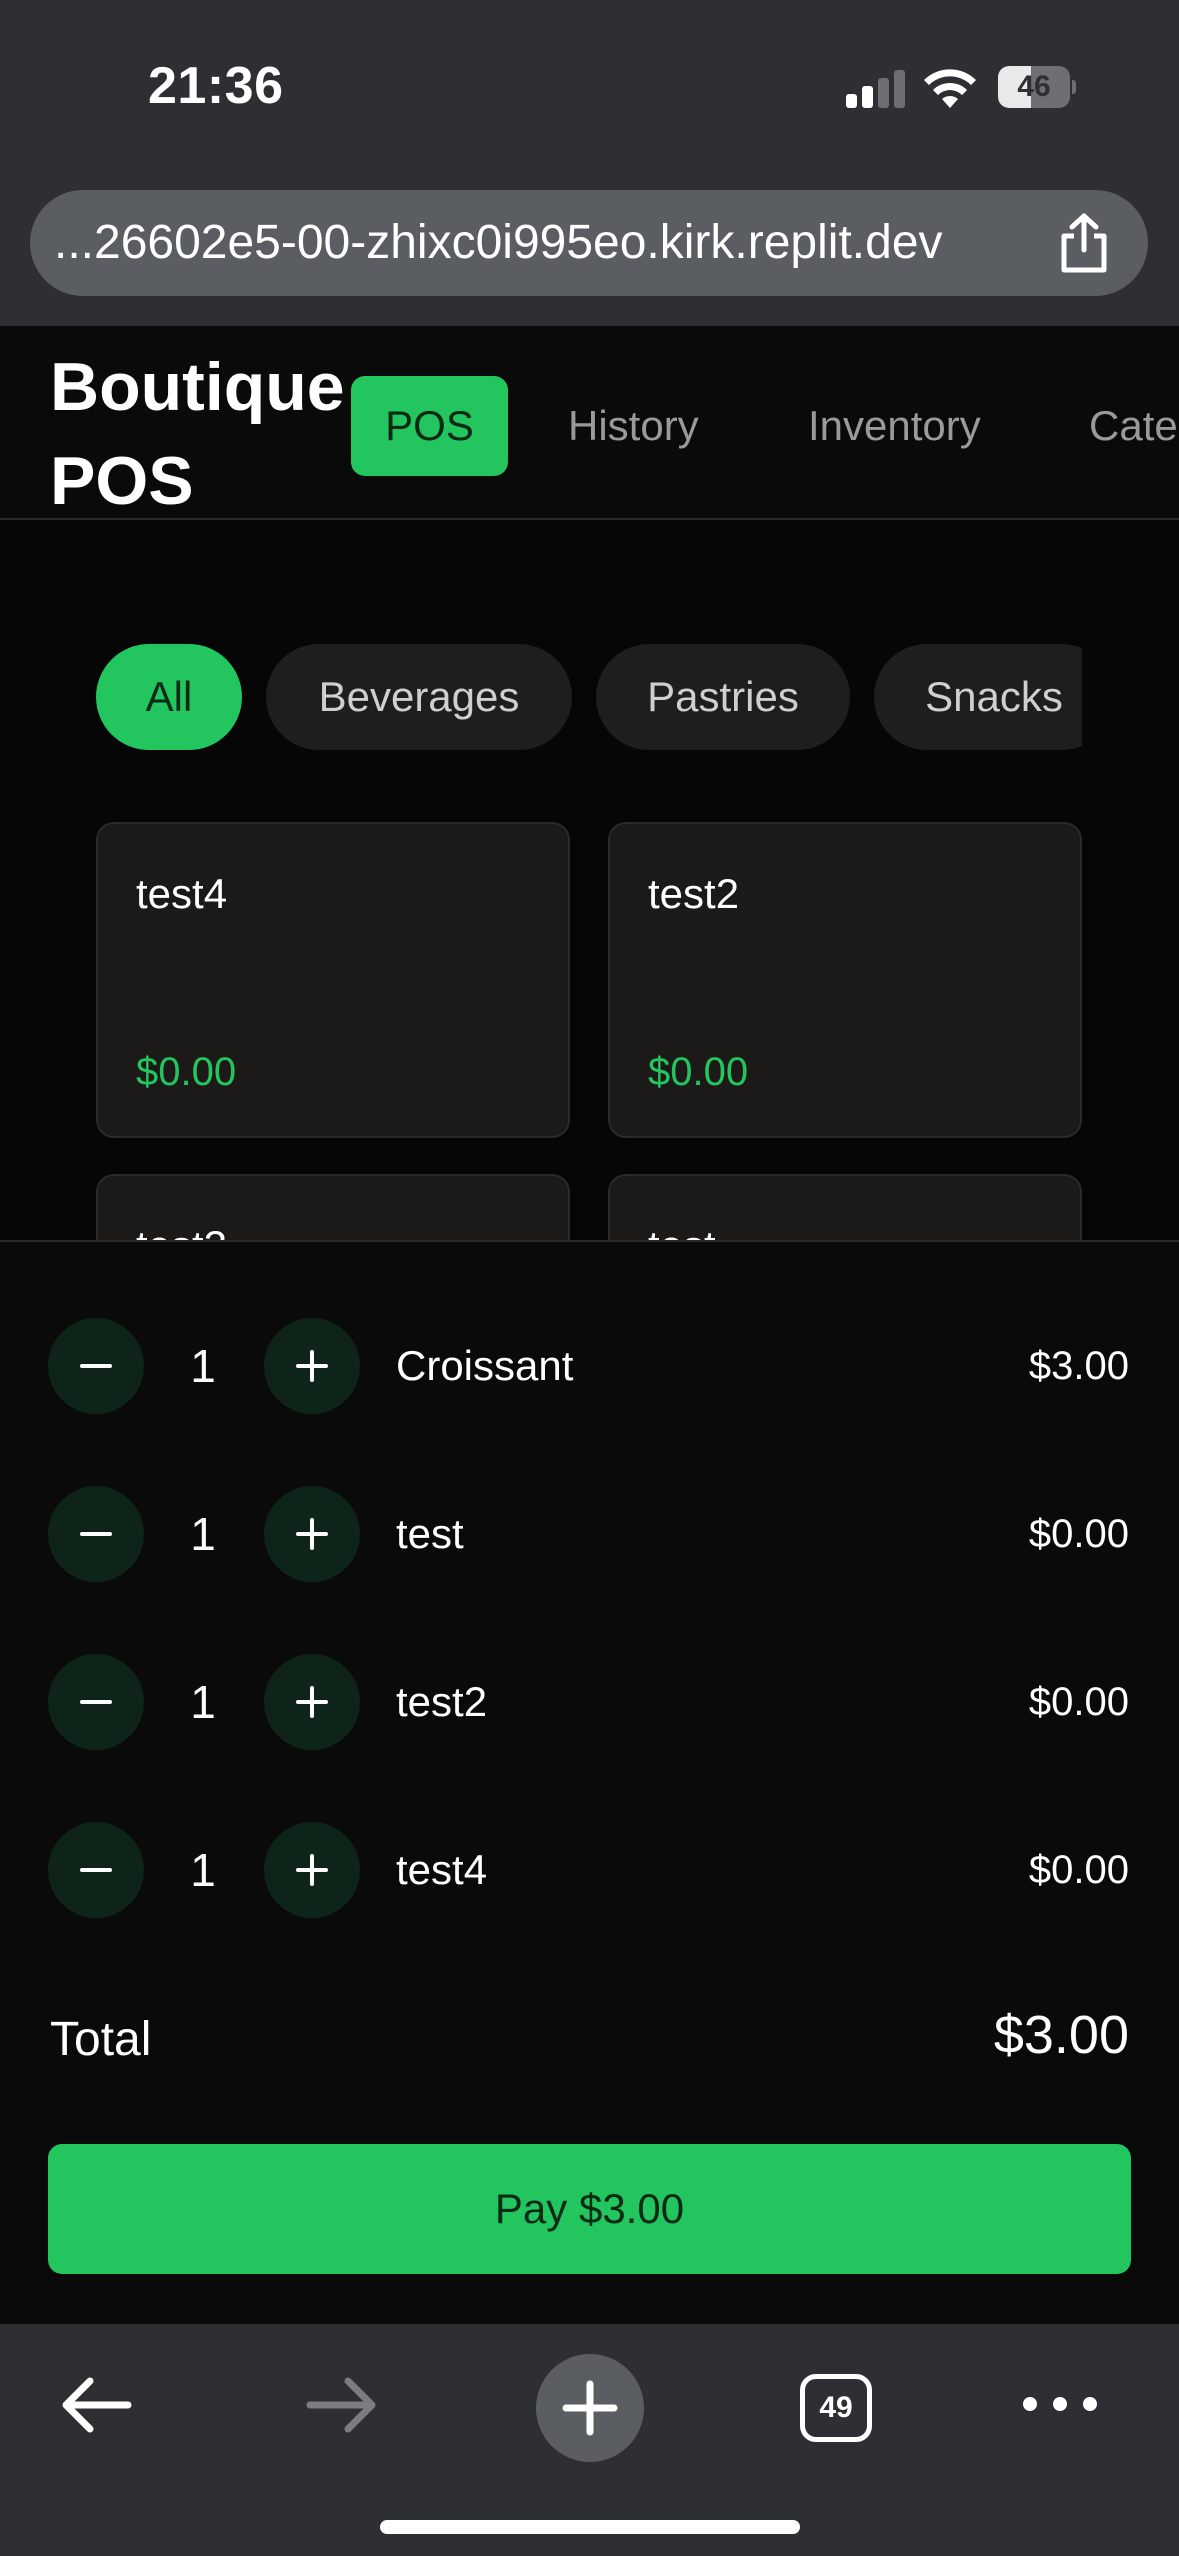  Describe the element at coordinates (589, 1872) in the screenshot. I see `cart-row: 1 test4 $0.00` at that location.